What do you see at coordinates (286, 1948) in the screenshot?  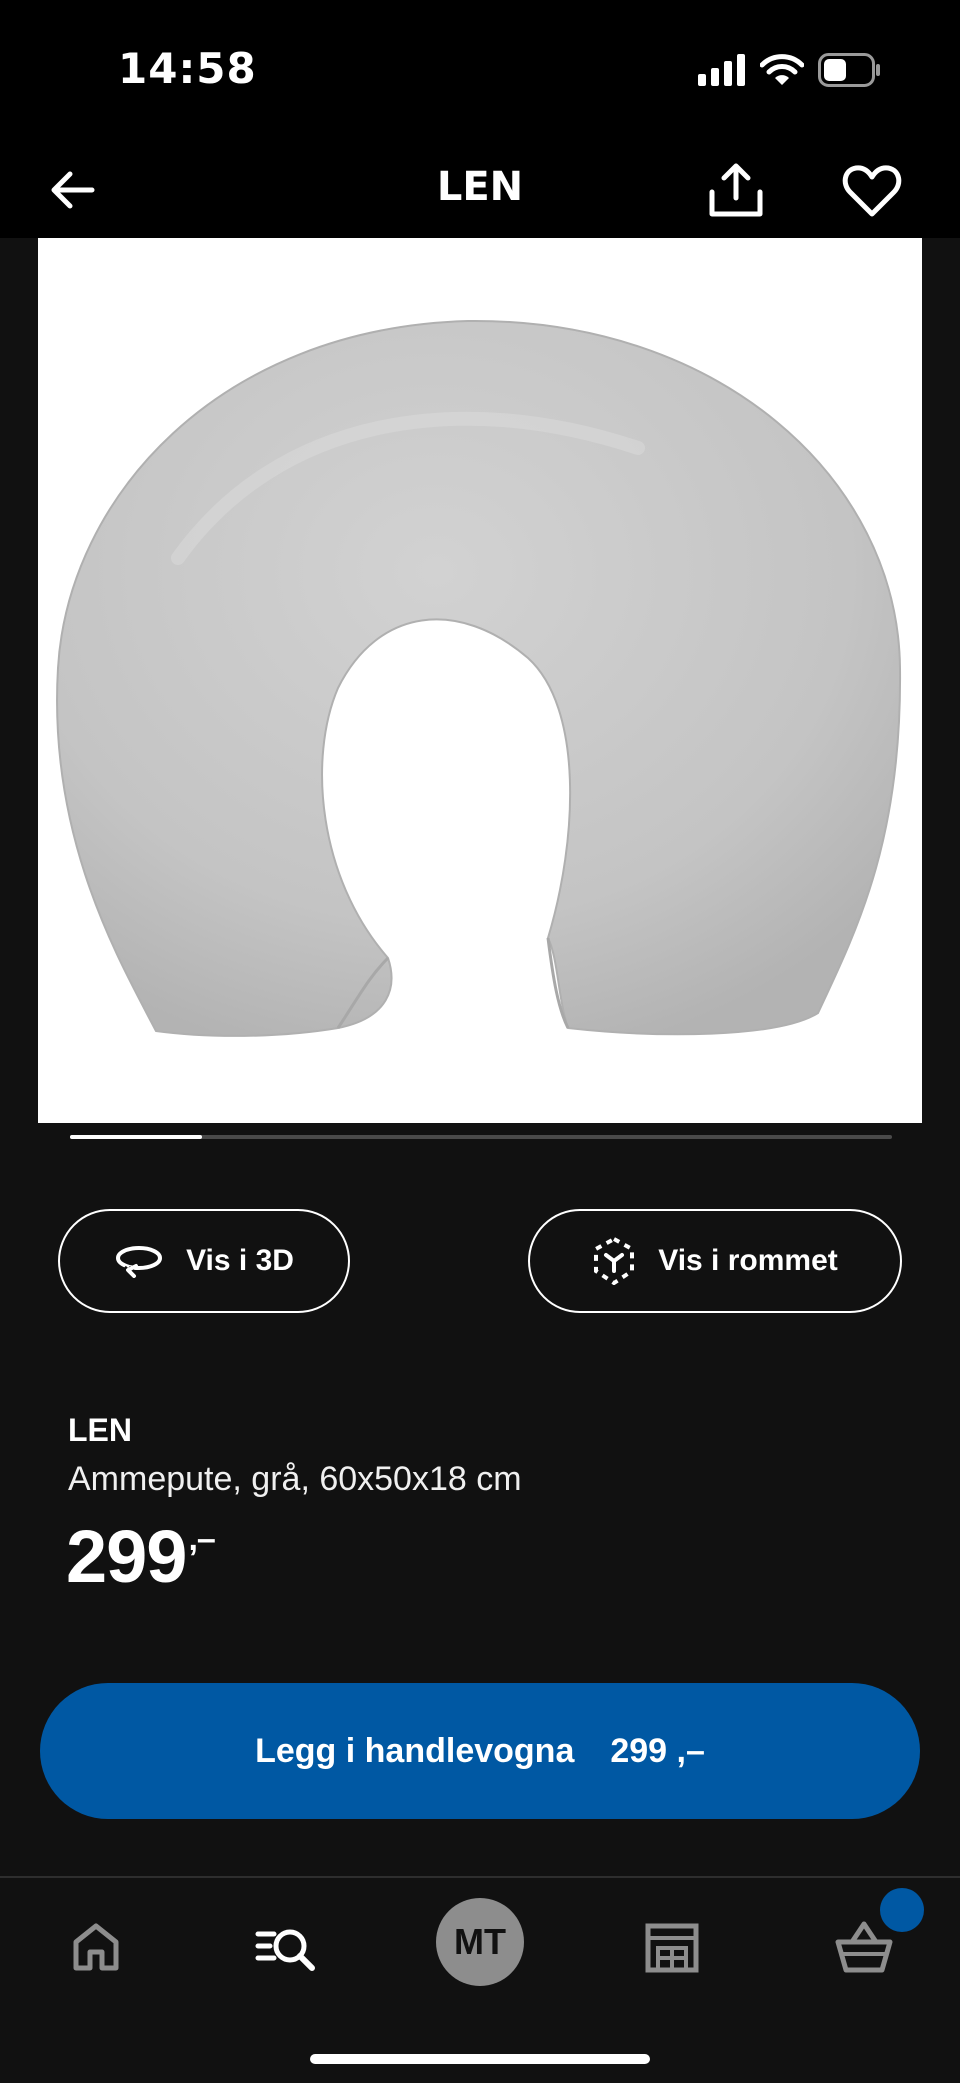 I see `search-icon` at bounding box center [286, 1948].